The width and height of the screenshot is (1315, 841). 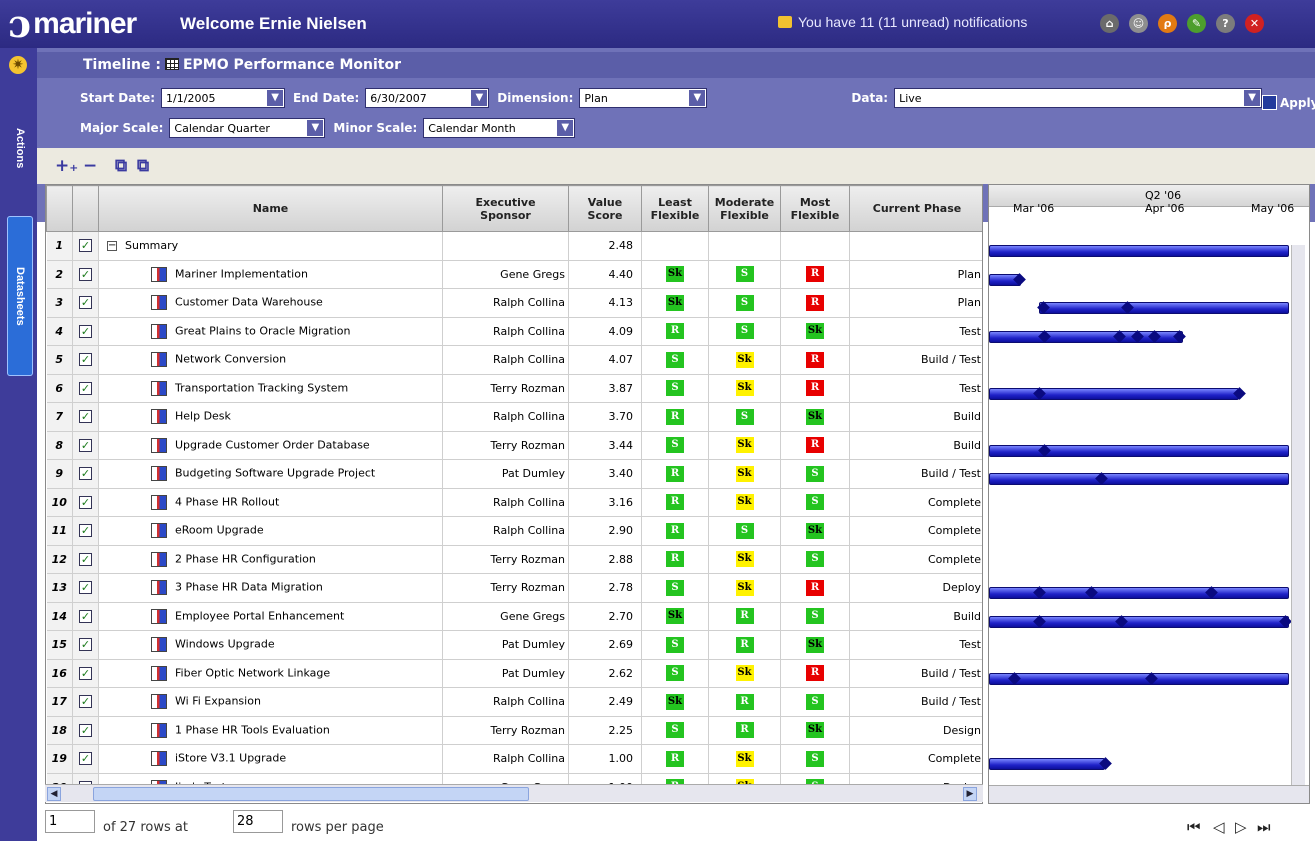 What do you see at coordinates (270, 474) in the screenshot?
I see `project-name: Budgeting Software Upgrade Project` at bounding box center [270, 474].